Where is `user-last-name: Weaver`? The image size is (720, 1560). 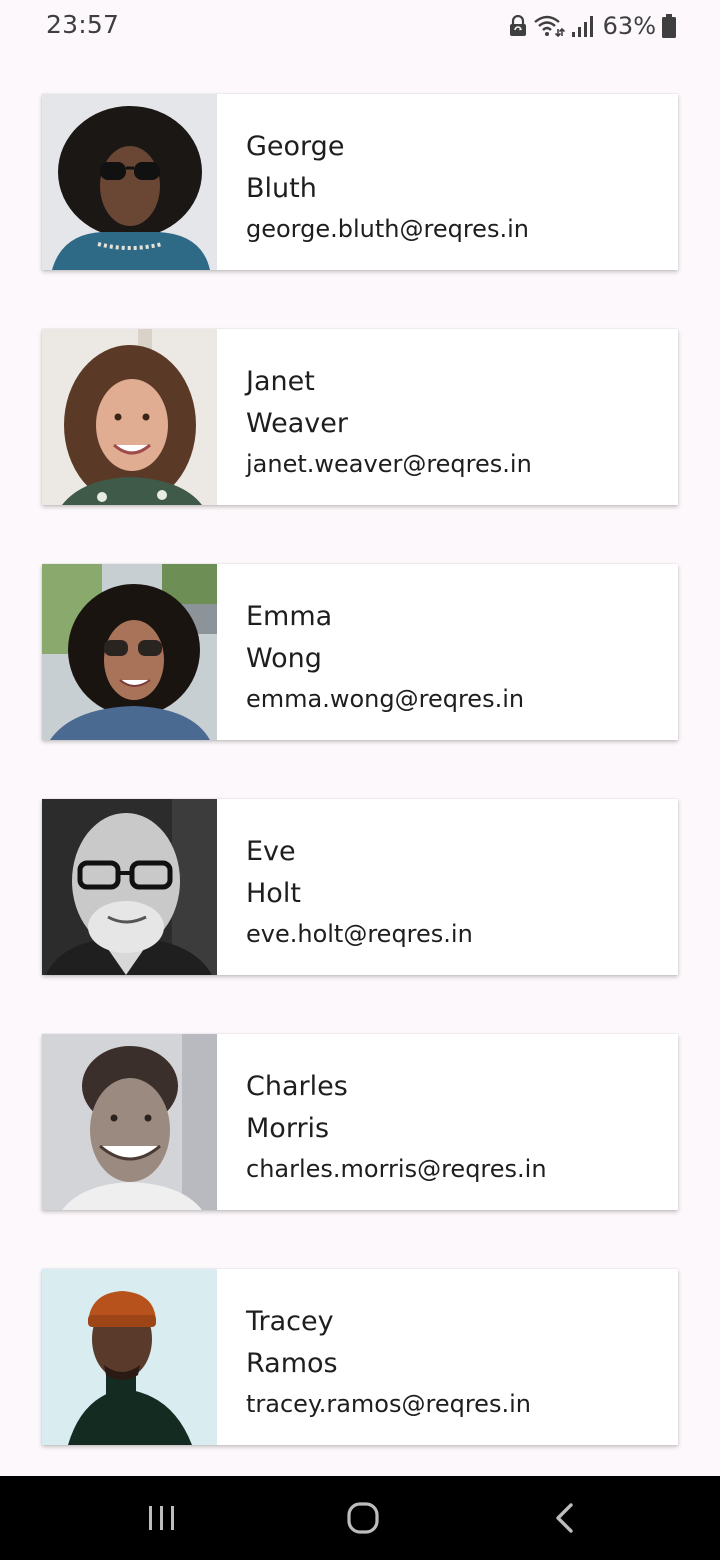
user-last-name: Weaver is located at coordinates (297, 423).